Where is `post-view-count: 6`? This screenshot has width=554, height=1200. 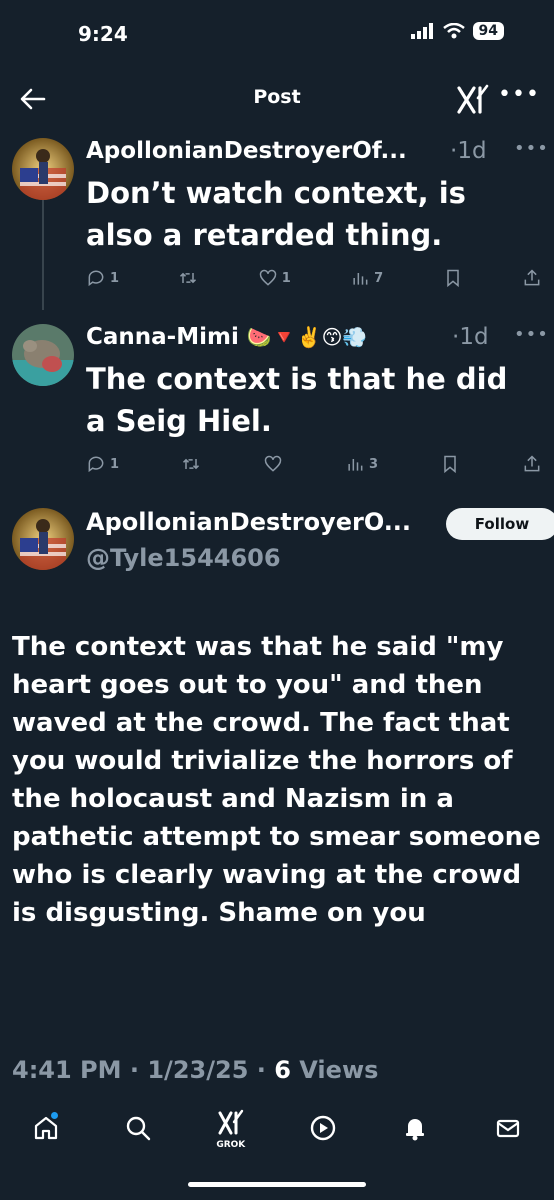
post-view-count: 6 is located at coordinates (282, 1070).